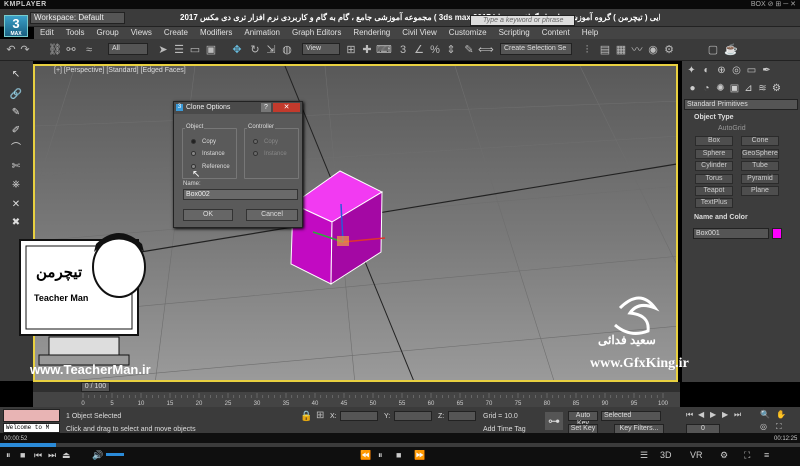  Describe the element at coordinates (419, 50) in the screenshot. I see `angle-snap-icon: ∠` at that location.